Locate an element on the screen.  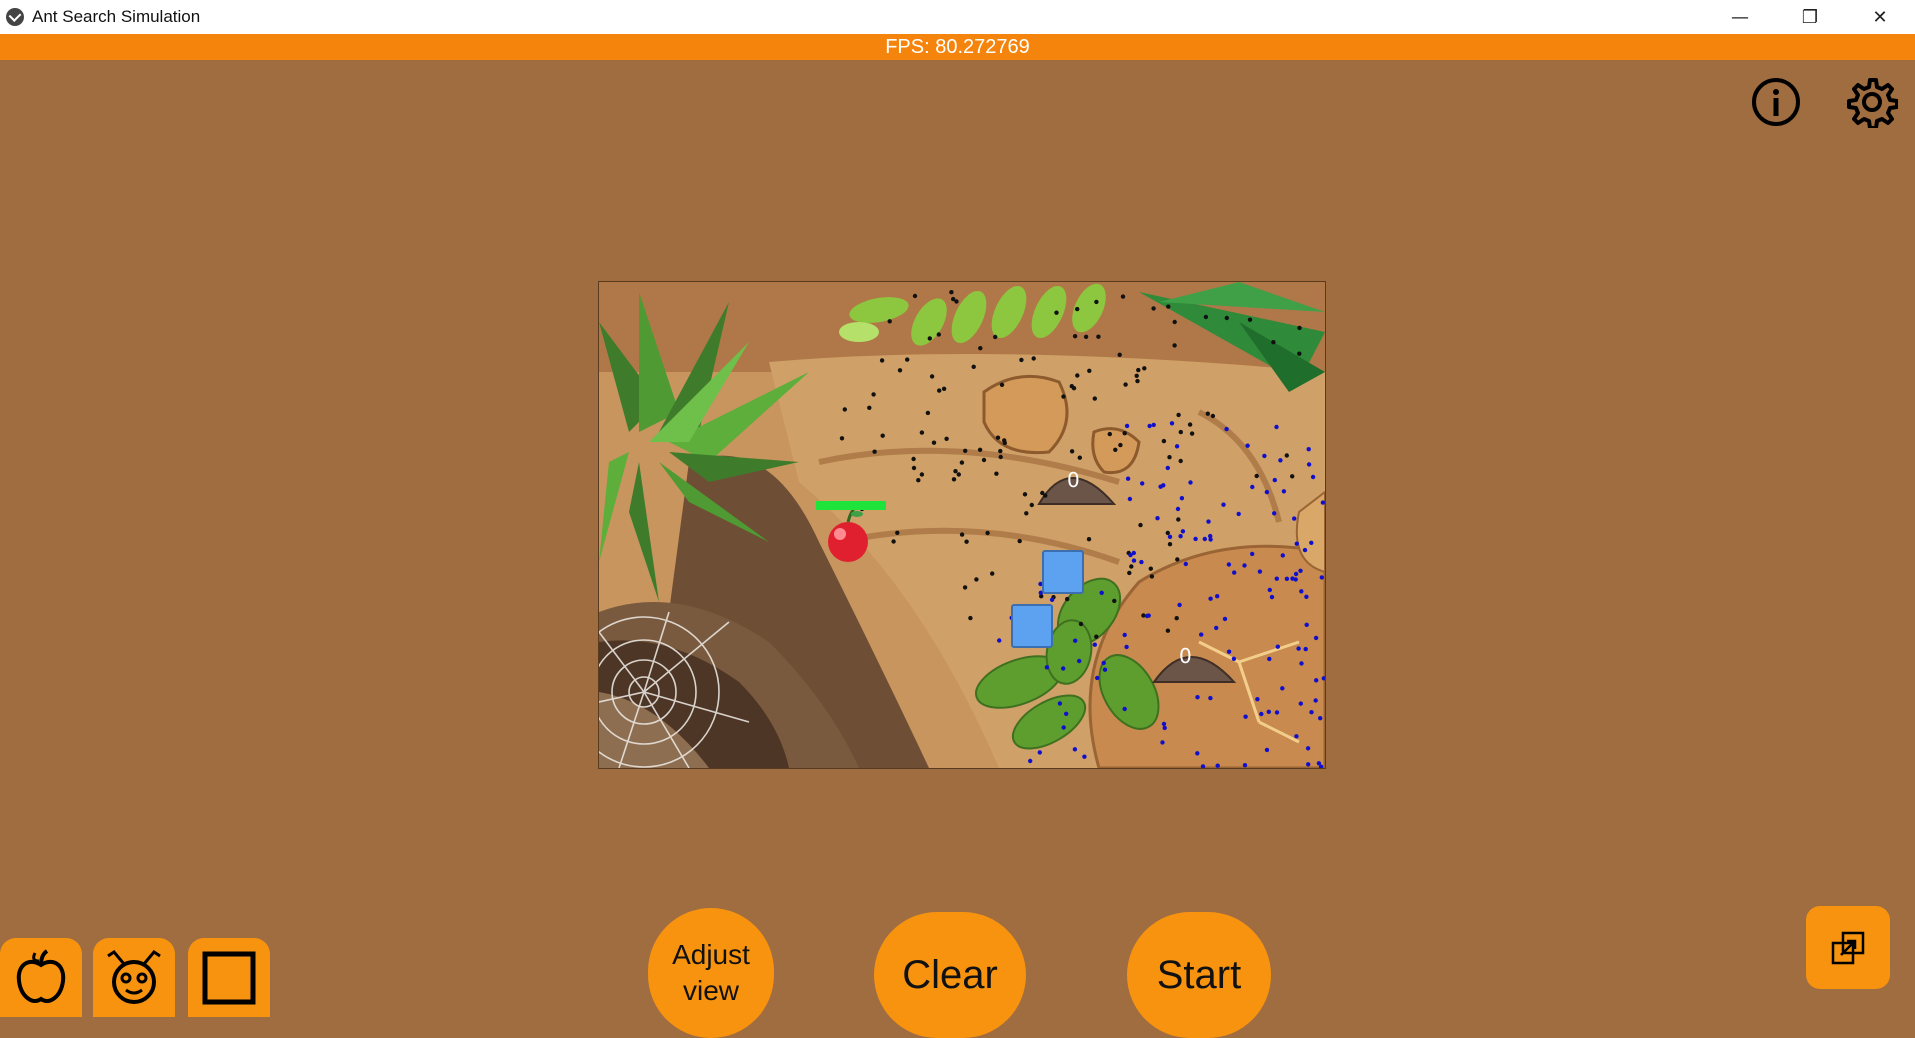
settings-button is located at coordinates (1872, 103).